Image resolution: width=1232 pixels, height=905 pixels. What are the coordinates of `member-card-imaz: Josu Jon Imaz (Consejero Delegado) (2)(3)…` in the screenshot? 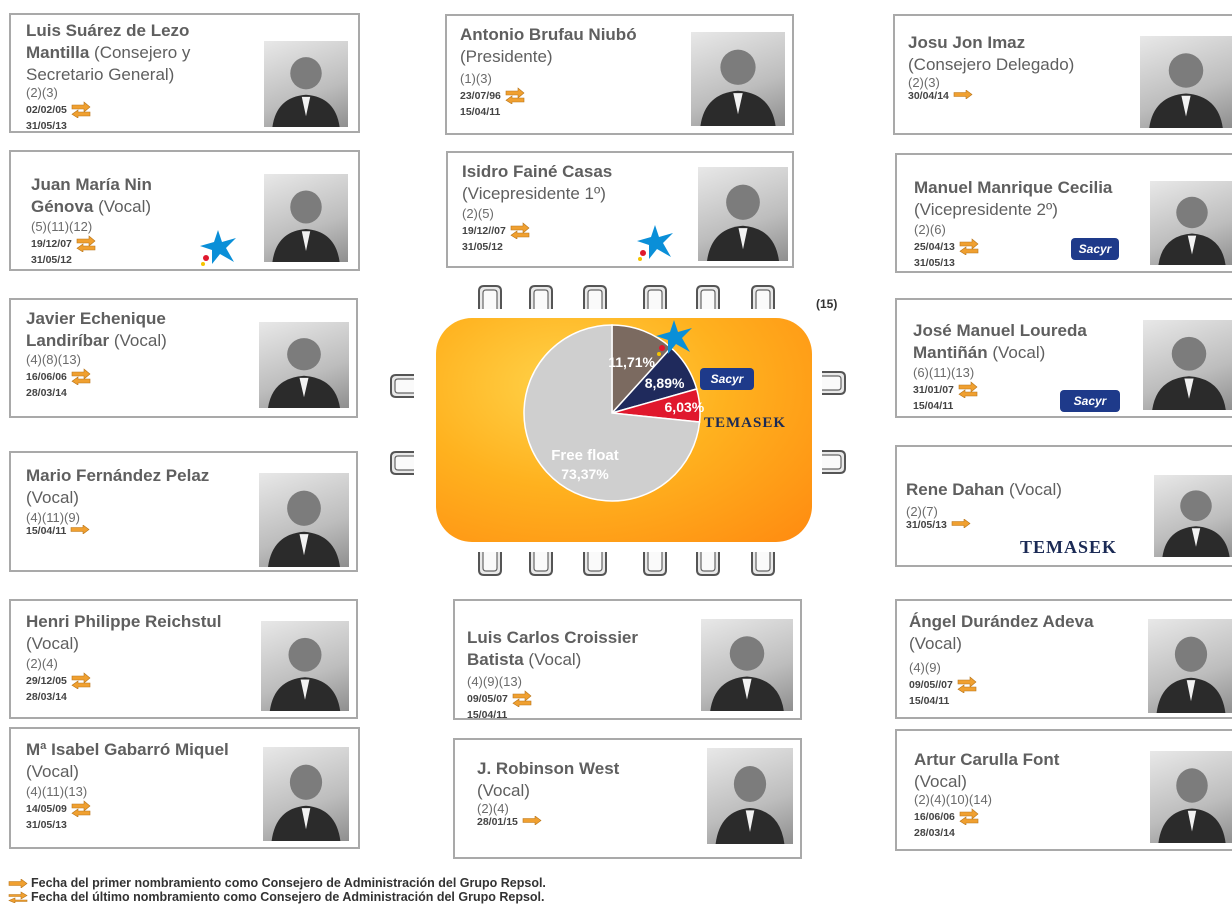 It's located at (1062, 74).